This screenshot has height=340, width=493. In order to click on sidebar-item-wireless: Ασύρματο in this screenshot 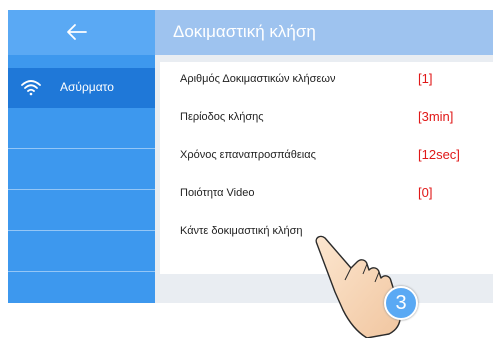, I will do `click(81, 88)`.